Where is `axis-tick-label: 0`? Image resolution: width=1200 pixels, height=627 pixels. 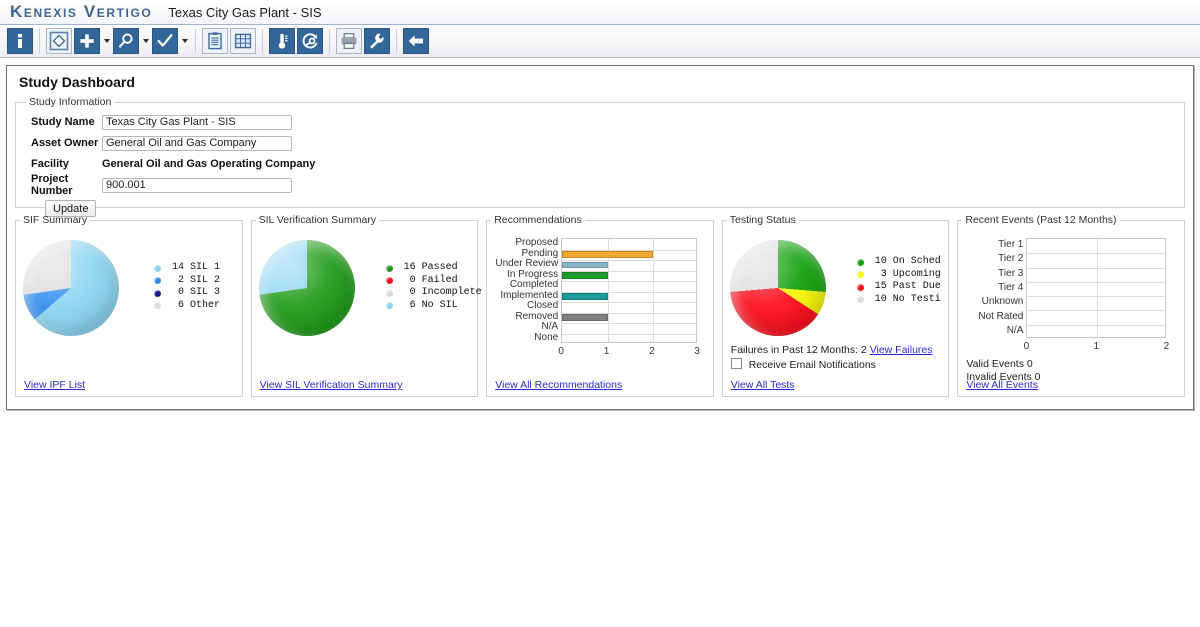
axis-tick-label: 0 is located at coordinates (561, 351).